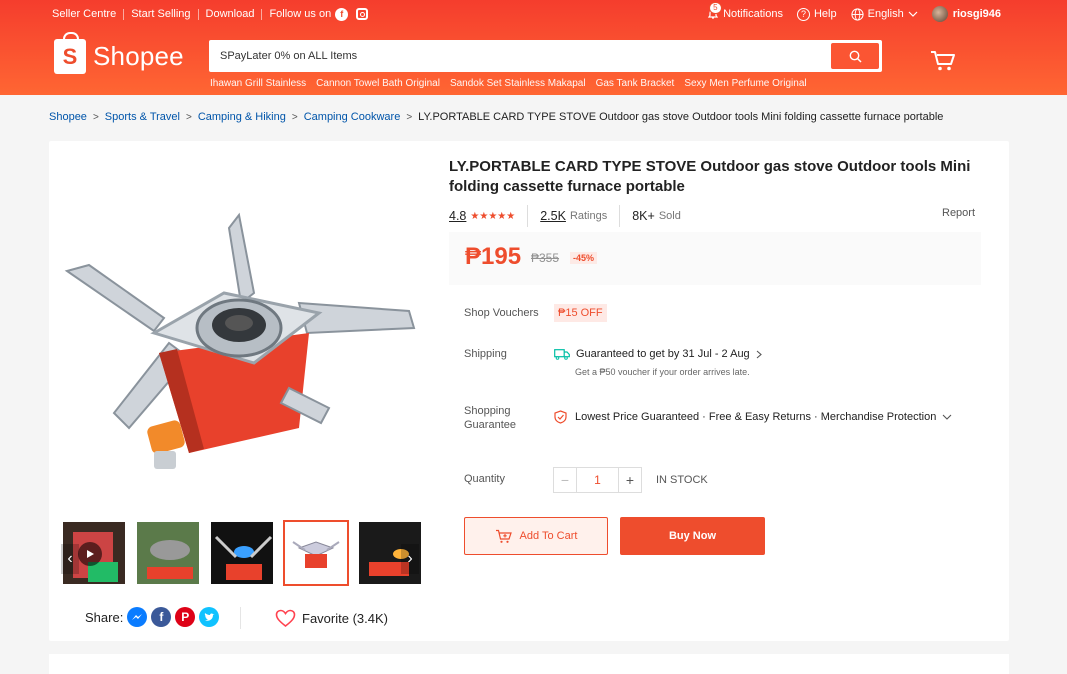 The width and height of the screenshot is (1067, 674). I want to click on thumbnail-next-button: ›, so click(410, 559).